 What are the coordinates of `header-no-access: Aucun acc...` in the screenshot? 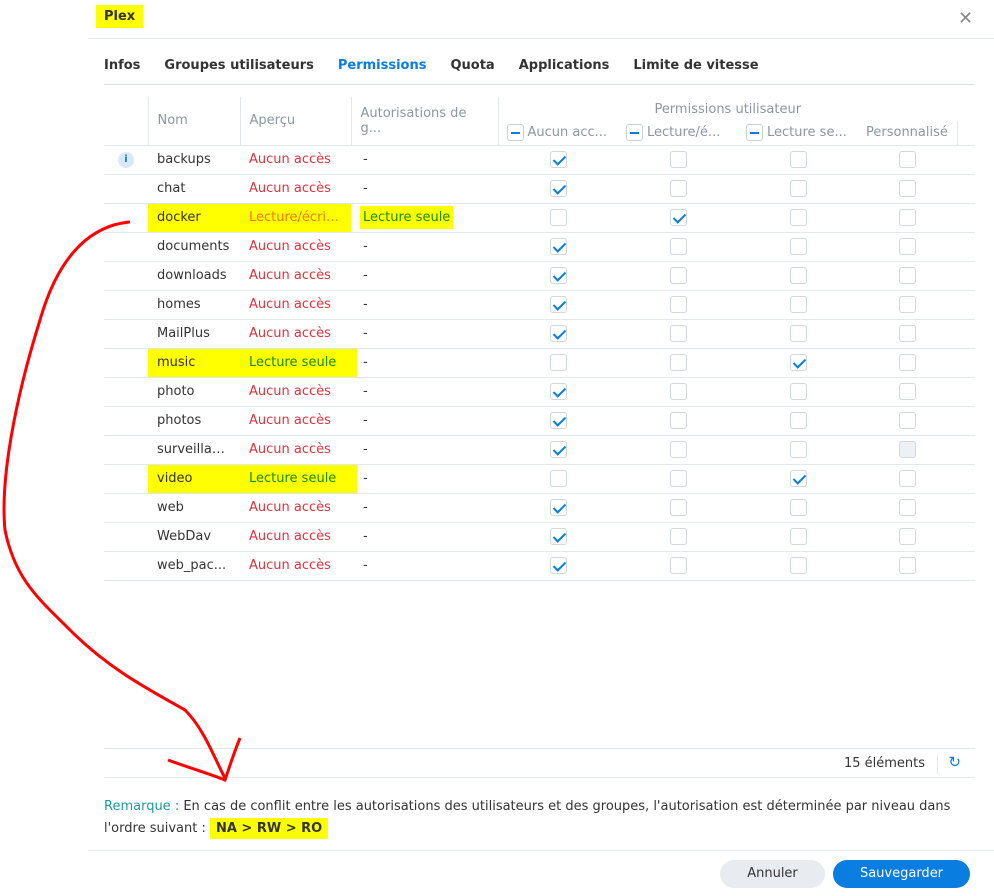 It's located at (558, 133).